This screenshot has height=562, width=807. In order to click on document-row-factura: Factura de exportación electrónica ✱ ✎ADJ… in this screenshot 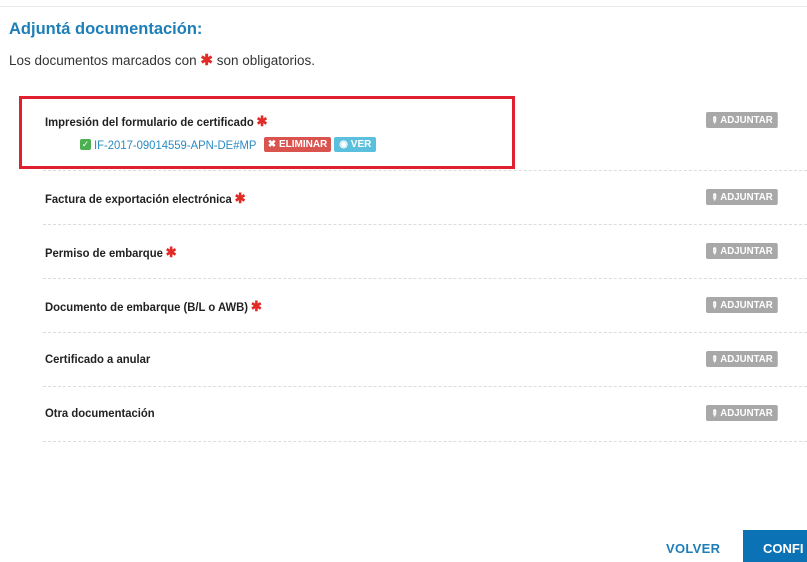, I will do `click(425, 198)`.